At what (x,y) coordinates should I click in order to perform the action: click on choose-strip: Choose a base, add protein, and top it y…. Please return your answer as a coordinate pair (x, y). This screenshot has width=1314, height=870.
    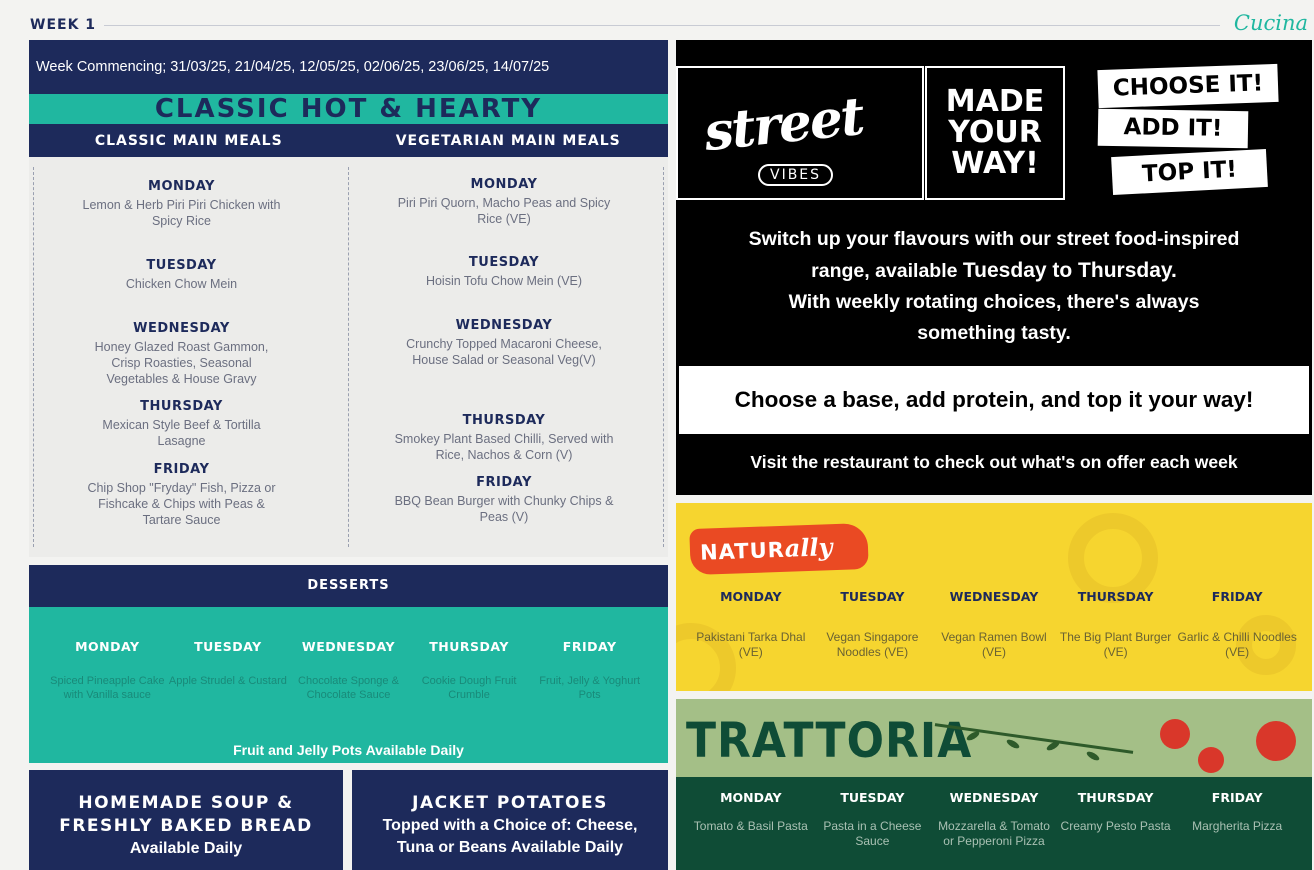
    Looking at the image, I should click on (994, 400).